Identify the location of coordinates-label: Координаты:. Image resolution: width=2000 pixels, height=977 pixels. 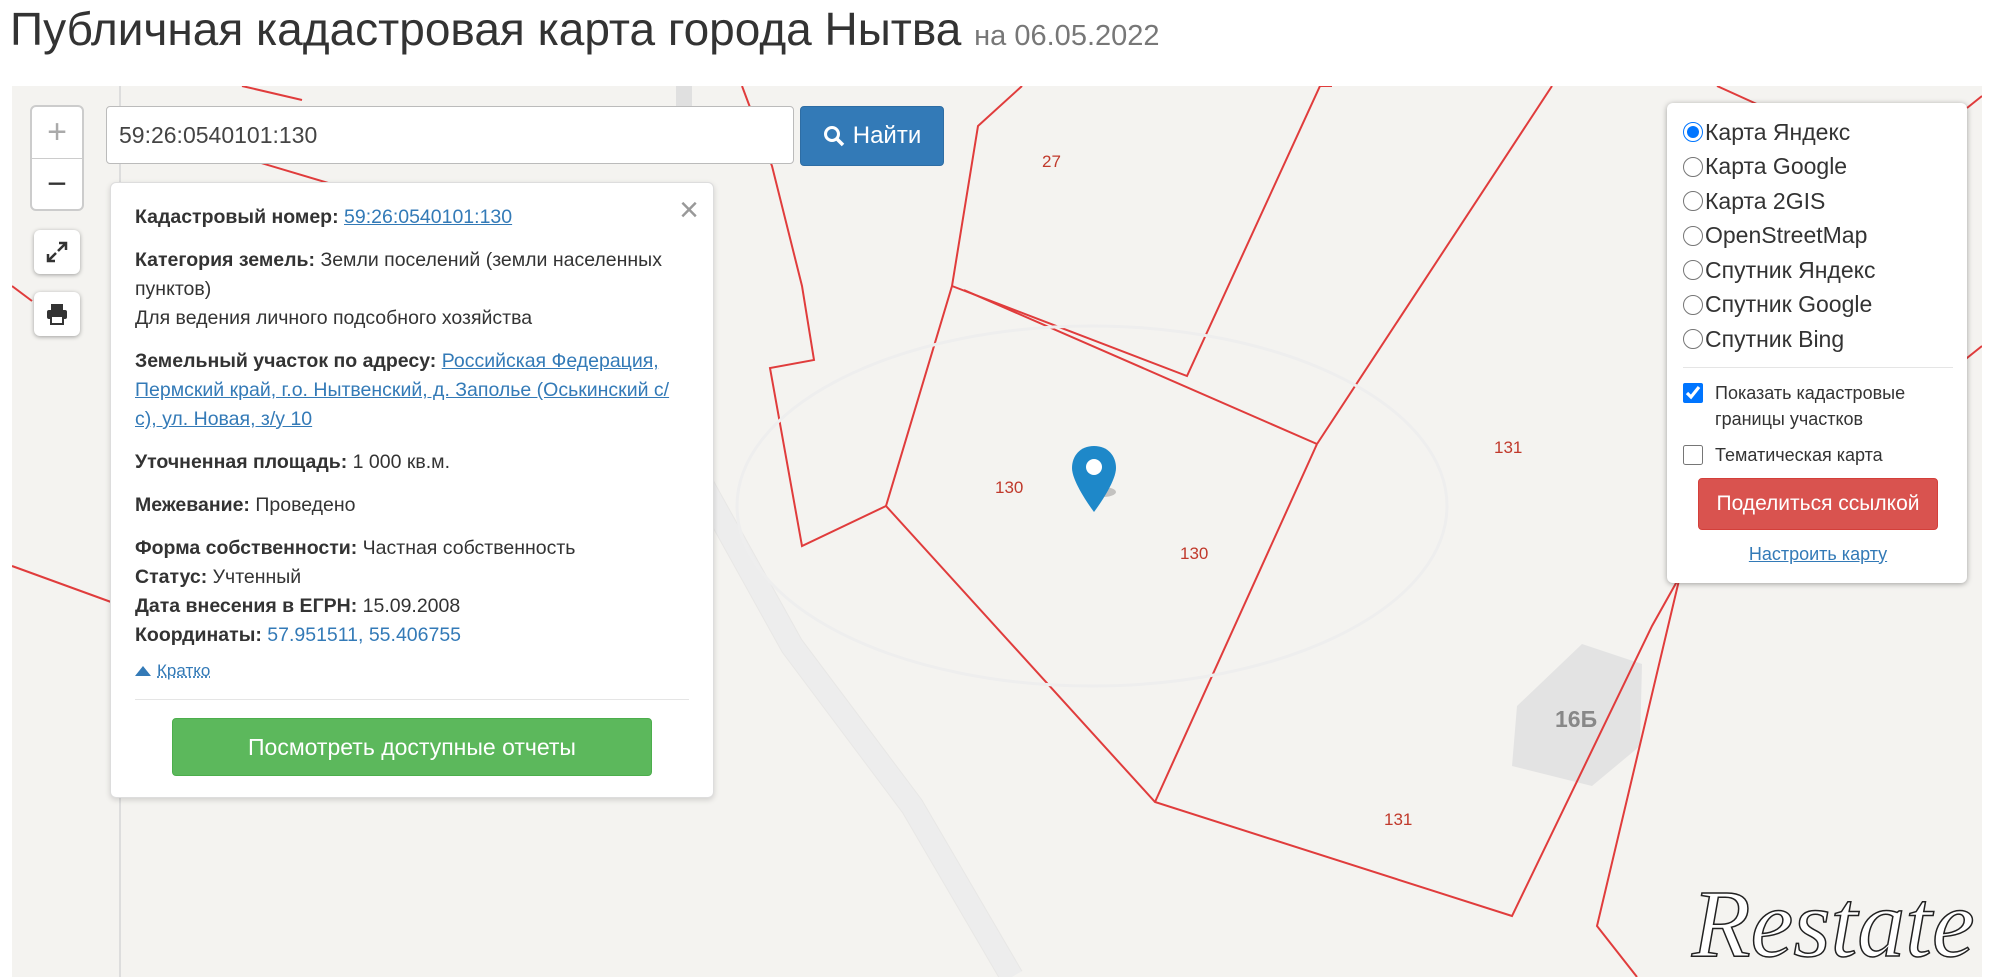
(198, 635).